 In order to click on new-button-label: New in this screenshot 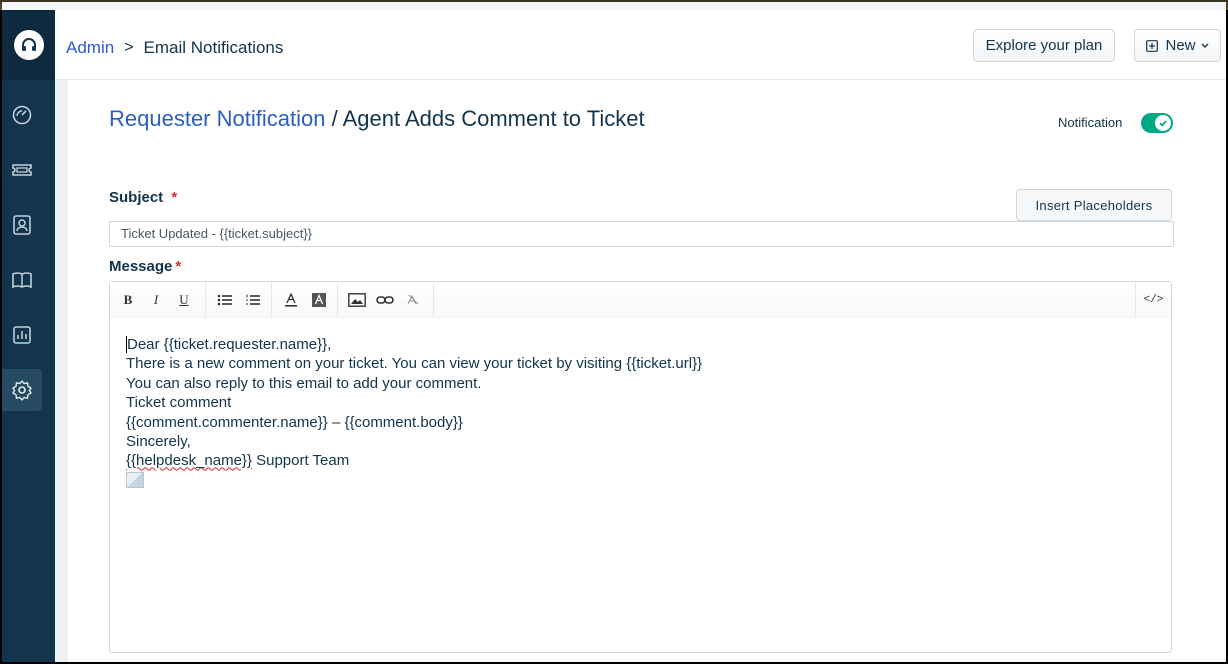, I will do `click(1180, 45)`.